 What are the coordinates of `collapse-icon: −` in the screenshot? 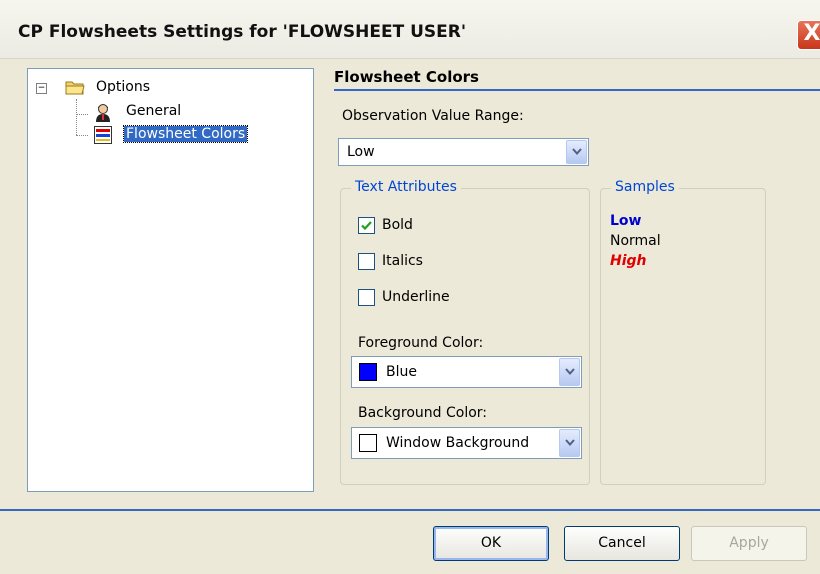 It's located at (41, 88).